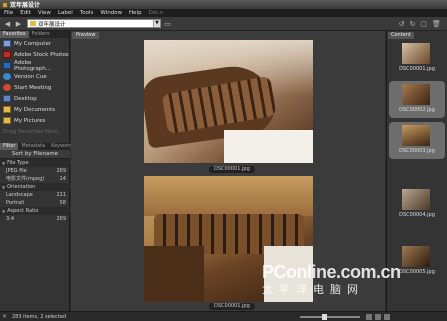 The height and width of the screenshot is (321, 447). What do you see at coordinates (412, 24) in the screenshot?
I see `rotate-right-icon: ↻` at bounding box center [412, 24].